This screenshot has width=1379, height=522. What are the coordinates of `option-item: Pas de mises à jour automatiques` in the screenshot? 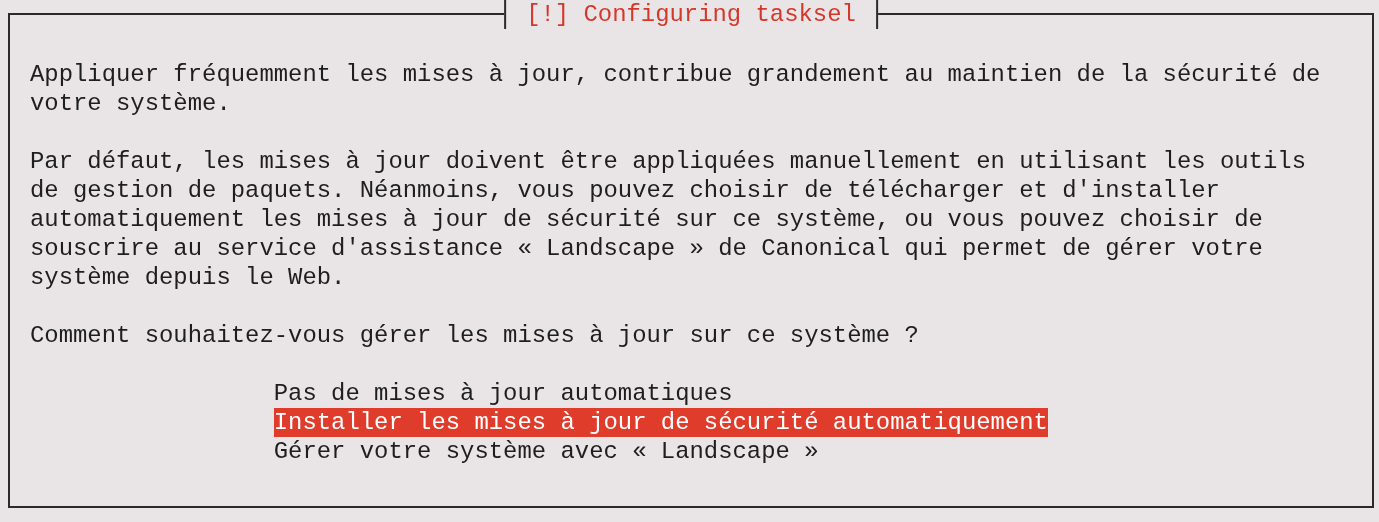 It's located at (503, 393).